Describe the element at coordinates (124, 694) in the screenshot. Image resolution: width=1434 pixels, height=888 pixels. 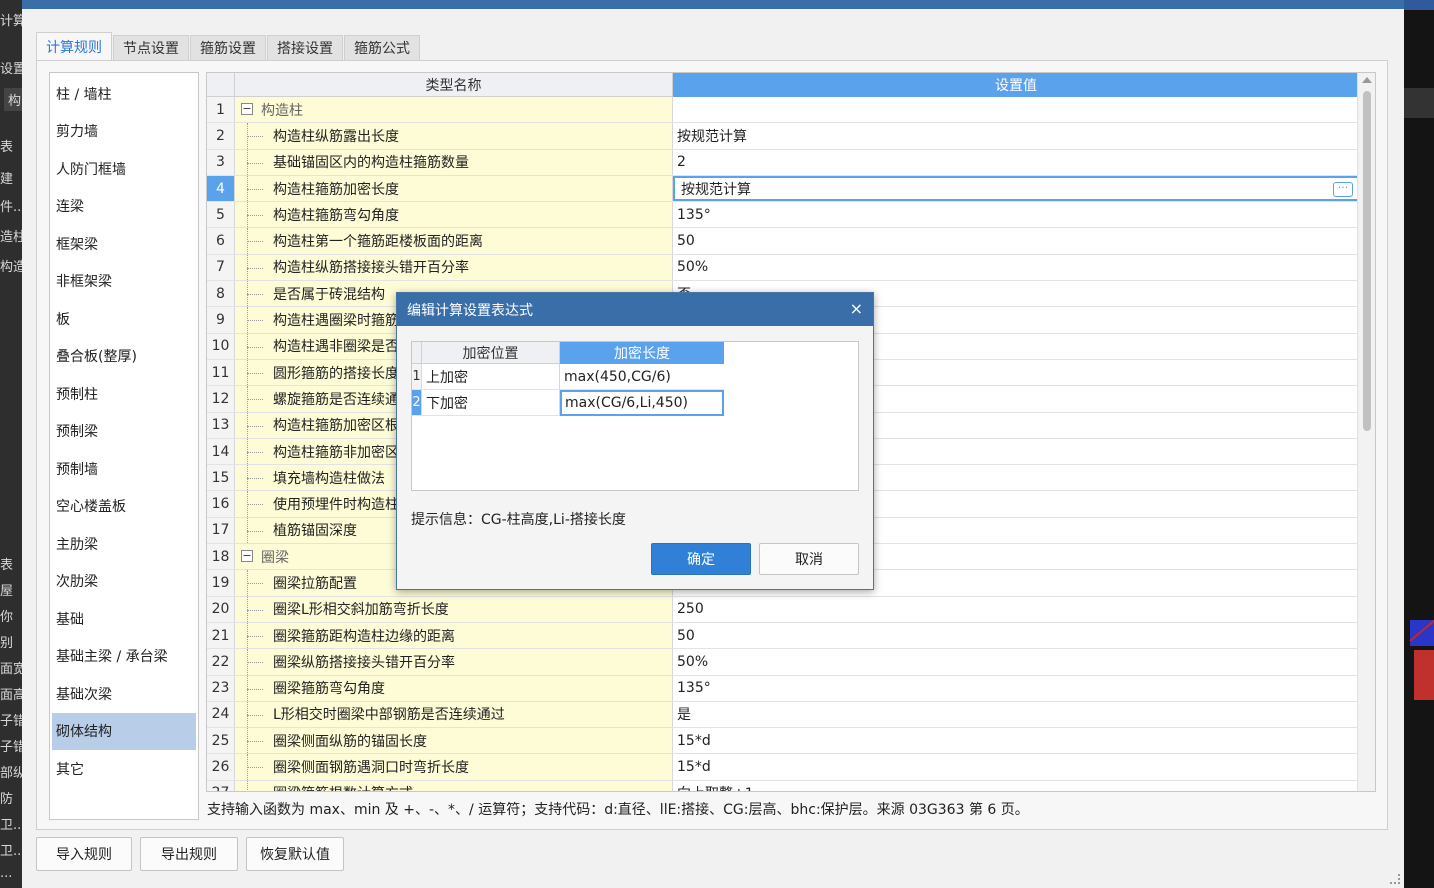
I see `category-item: 基础次梁` at that location.